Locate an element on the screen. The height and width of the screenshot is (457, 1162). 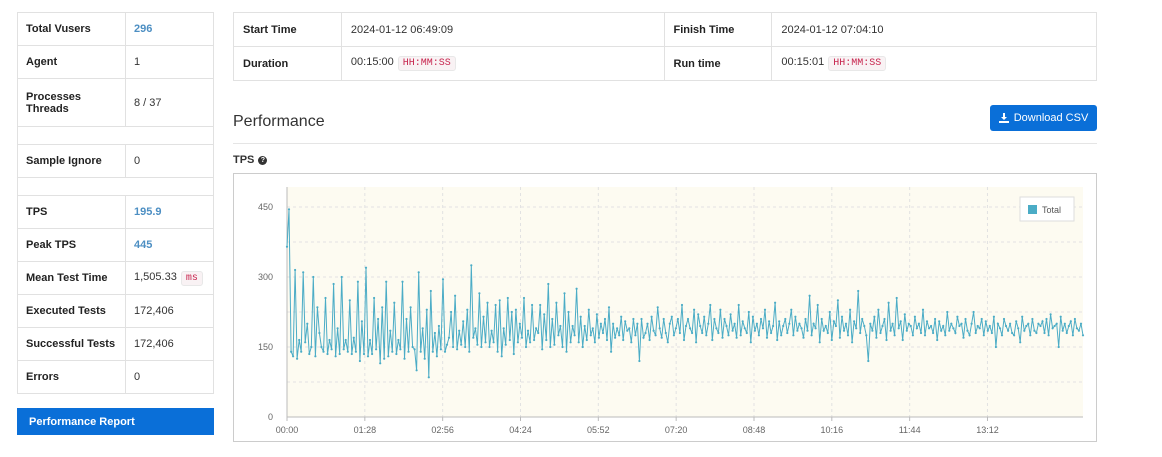
stats-row-total-vusers: Total Vusers 296 is located at coordinates (115, 29).